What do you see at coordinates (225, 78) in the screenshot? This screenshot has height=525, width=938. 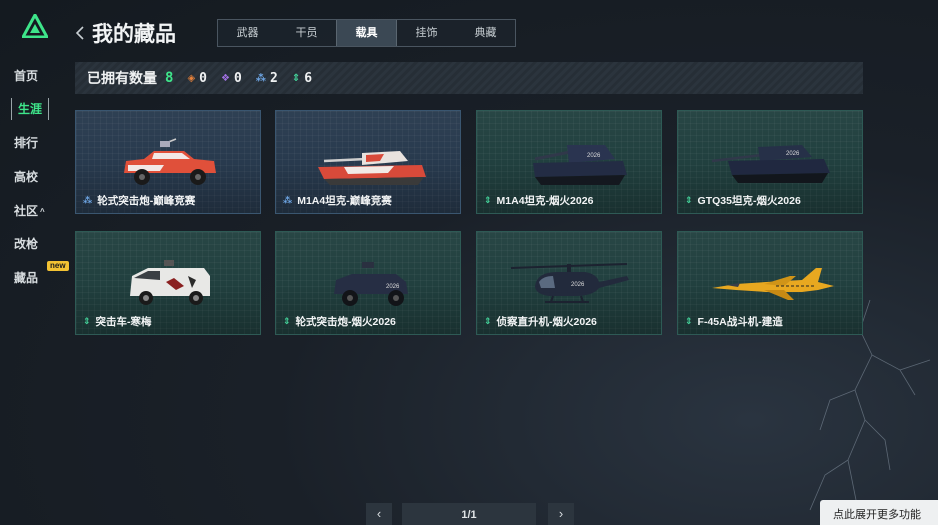 I see `purple-diamond-icon: ❖` at bounding box center [225, 78].